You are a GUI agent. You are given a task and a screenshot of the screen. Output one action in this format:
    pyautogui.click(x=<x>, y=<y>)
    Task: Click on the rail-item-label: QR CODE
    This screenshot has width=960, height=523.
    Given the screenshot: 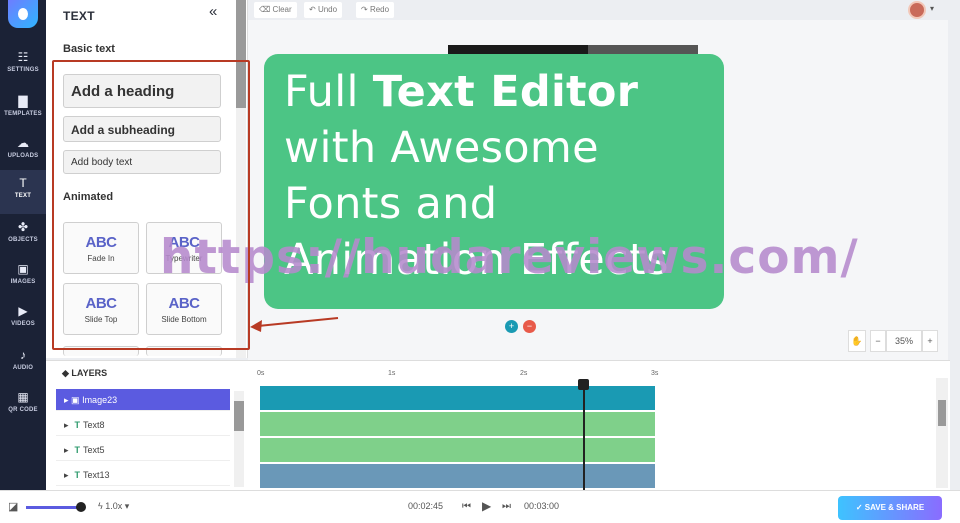 What is the action you would take?
    pyautogui.click(x=23, y=410)
    